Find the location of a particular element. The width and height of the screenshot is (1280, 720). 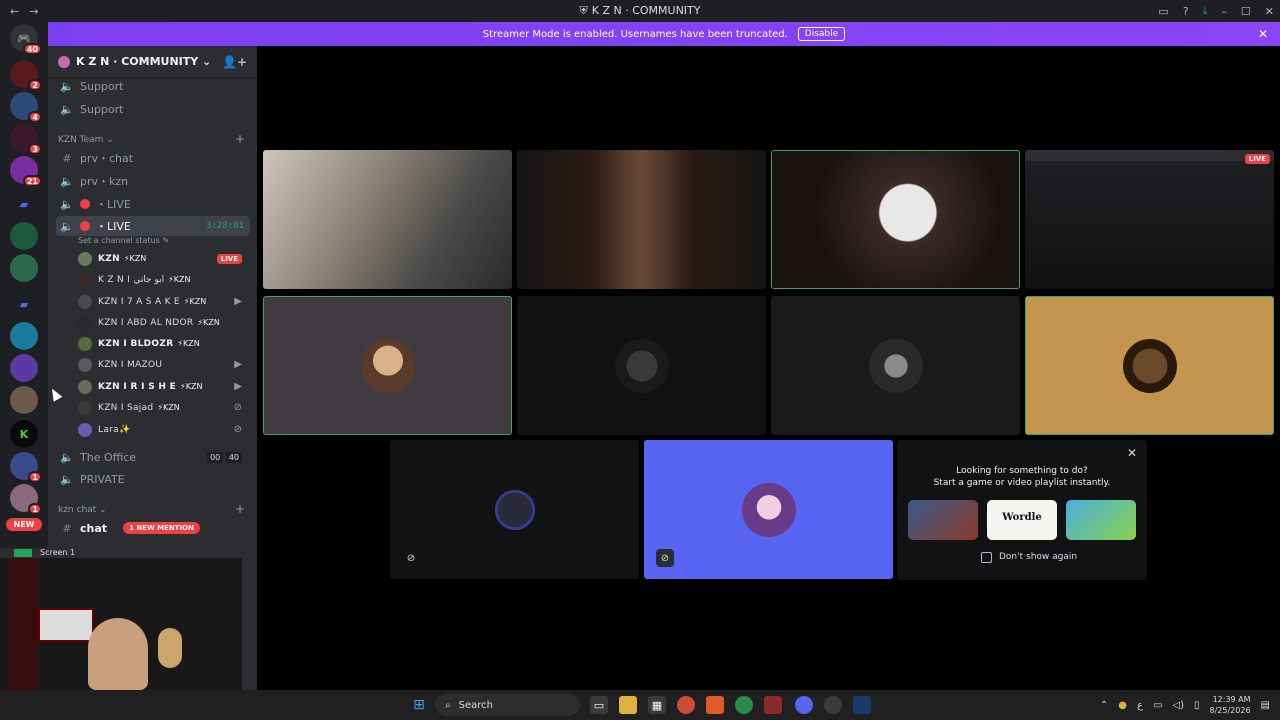

tray-overflow-icon: ⌃ is located at coordinates (1104, 705).